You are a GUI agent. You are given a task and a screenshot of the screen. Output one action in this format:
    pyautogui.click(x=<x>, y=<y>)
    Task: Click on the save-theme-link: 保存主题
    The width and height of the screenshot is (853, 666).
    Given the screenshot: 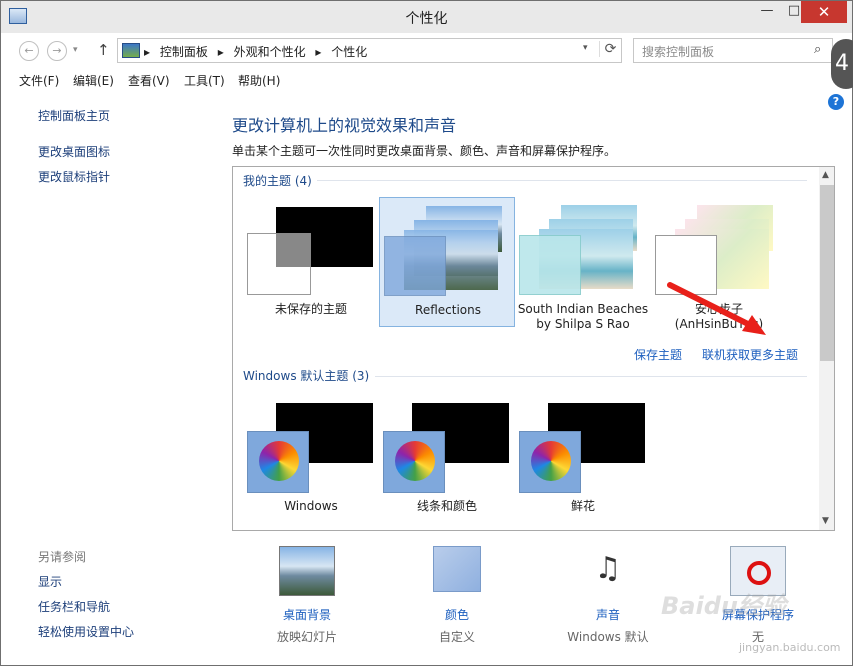 What is the action you would take?
    pyautogui.click(x=658, y=354)
    